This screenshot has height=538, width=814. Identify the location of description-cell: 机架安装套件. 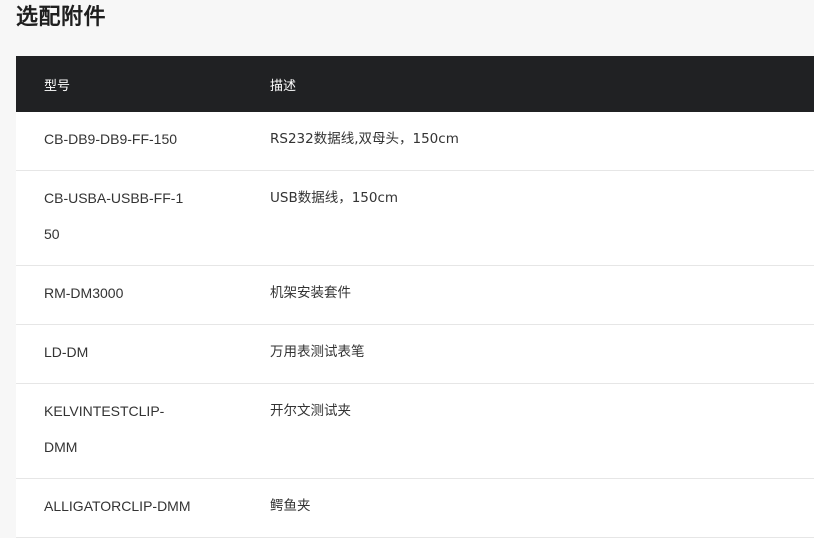
(542, 295).